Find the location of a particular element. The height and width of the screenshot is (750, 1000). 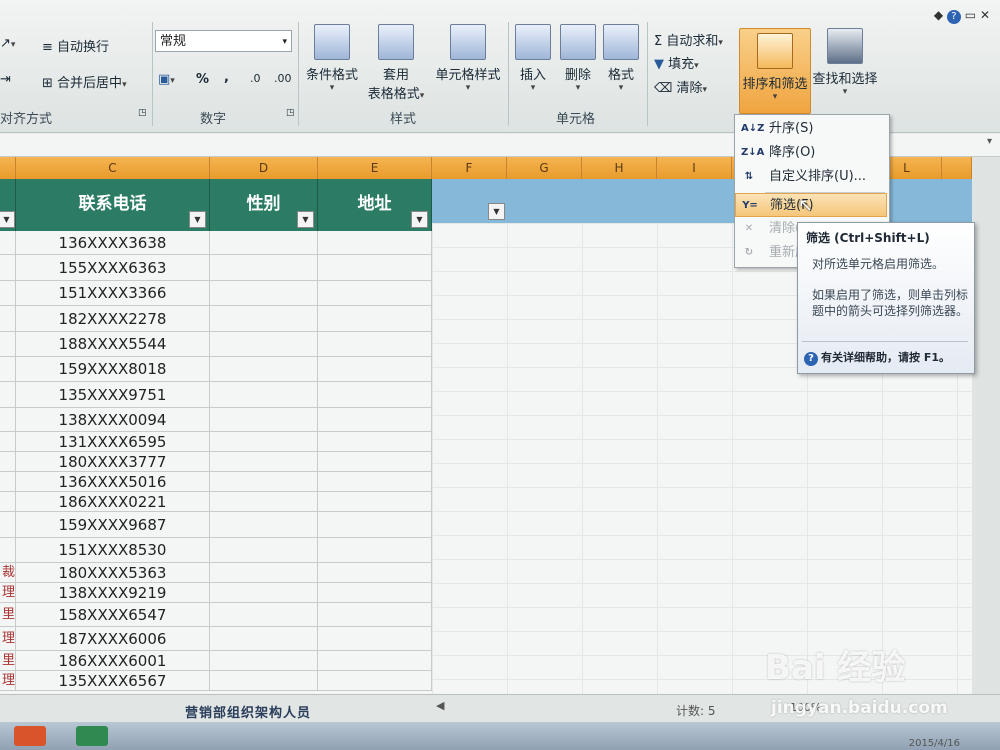

phone-cell: 138XXXX0094 is located at coordinates (113, 419).